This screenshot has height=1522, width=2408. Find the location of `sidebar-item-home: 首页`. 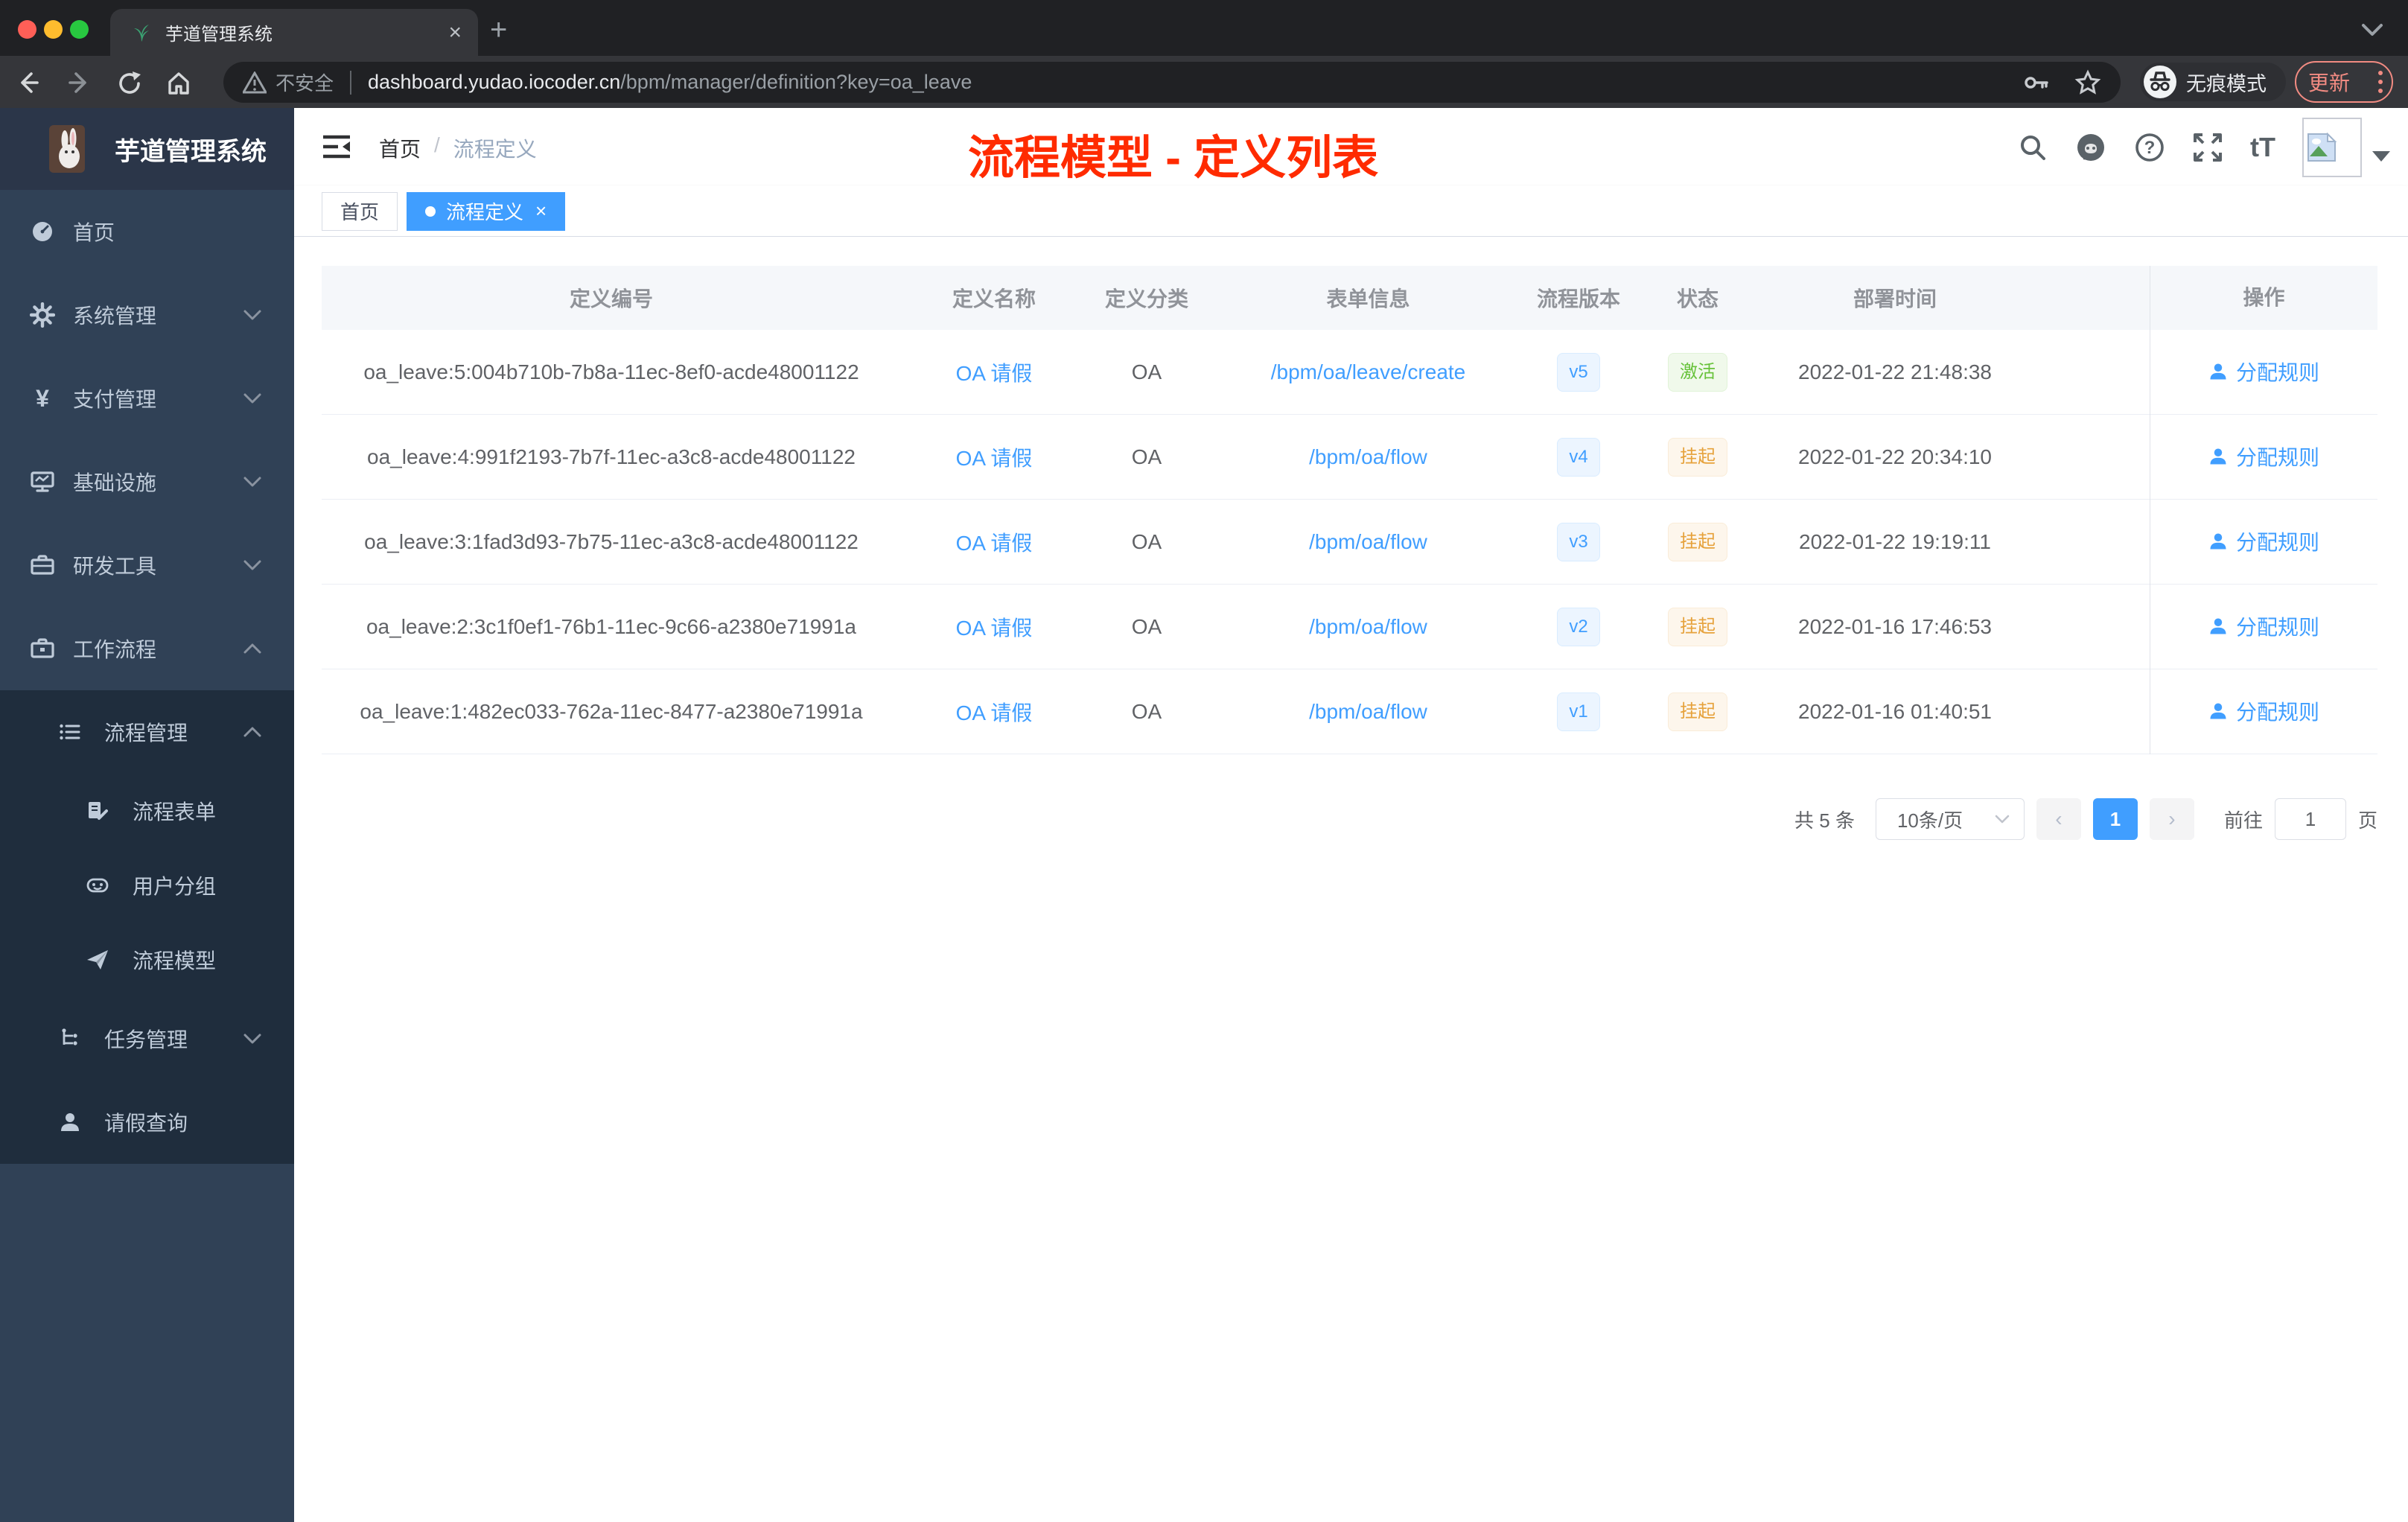

sidebar-item-home: 首页 is located at coordinates (147, 231).